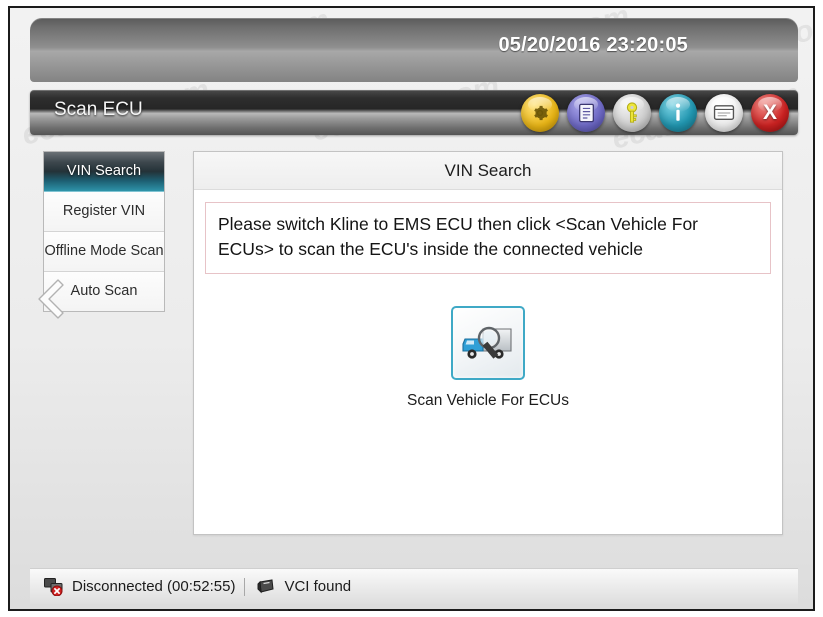 The image size is (823, 617). Describe the element at coordinates (154, 586) in the screenshot. I see `connection-status-text: Disconnected (00:52:55)` at that location.